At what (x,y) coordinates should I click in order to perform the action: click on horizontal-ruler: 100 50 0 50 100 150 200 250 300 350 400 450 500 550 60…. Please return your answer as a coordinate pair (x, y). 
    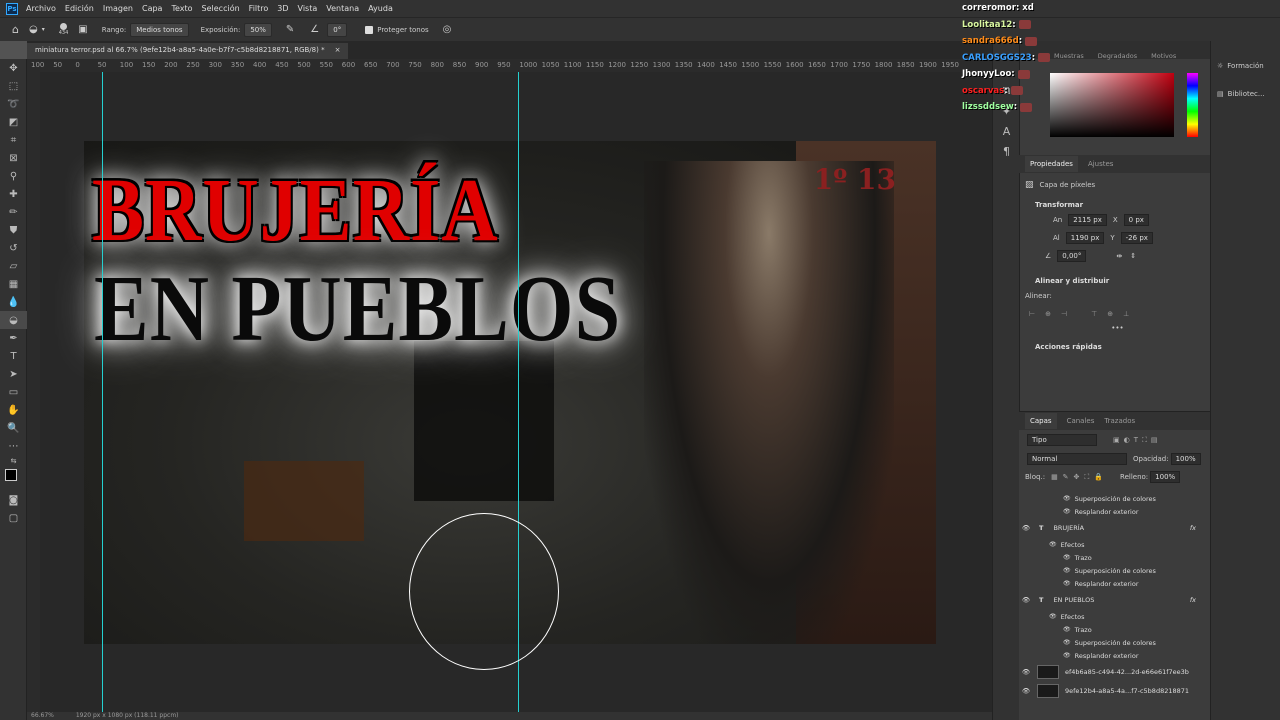
    Looking at the image, I should click on (509, 65).